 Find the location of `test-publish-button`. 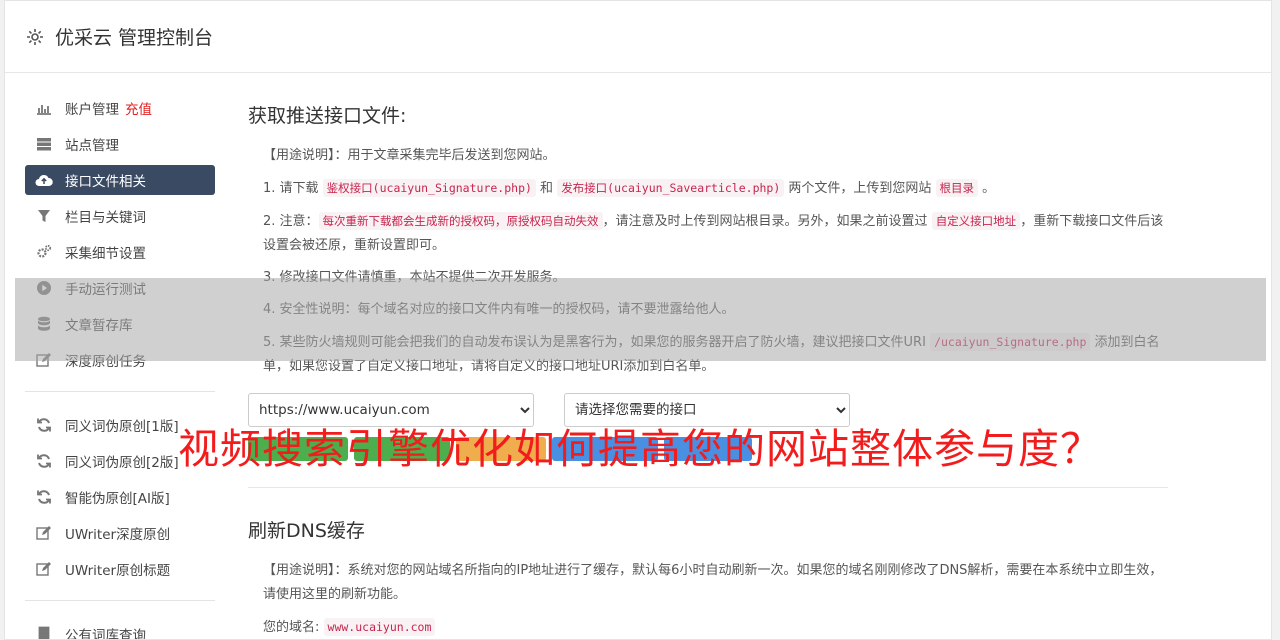

test-publish-button is located at coordinates (708, 449).